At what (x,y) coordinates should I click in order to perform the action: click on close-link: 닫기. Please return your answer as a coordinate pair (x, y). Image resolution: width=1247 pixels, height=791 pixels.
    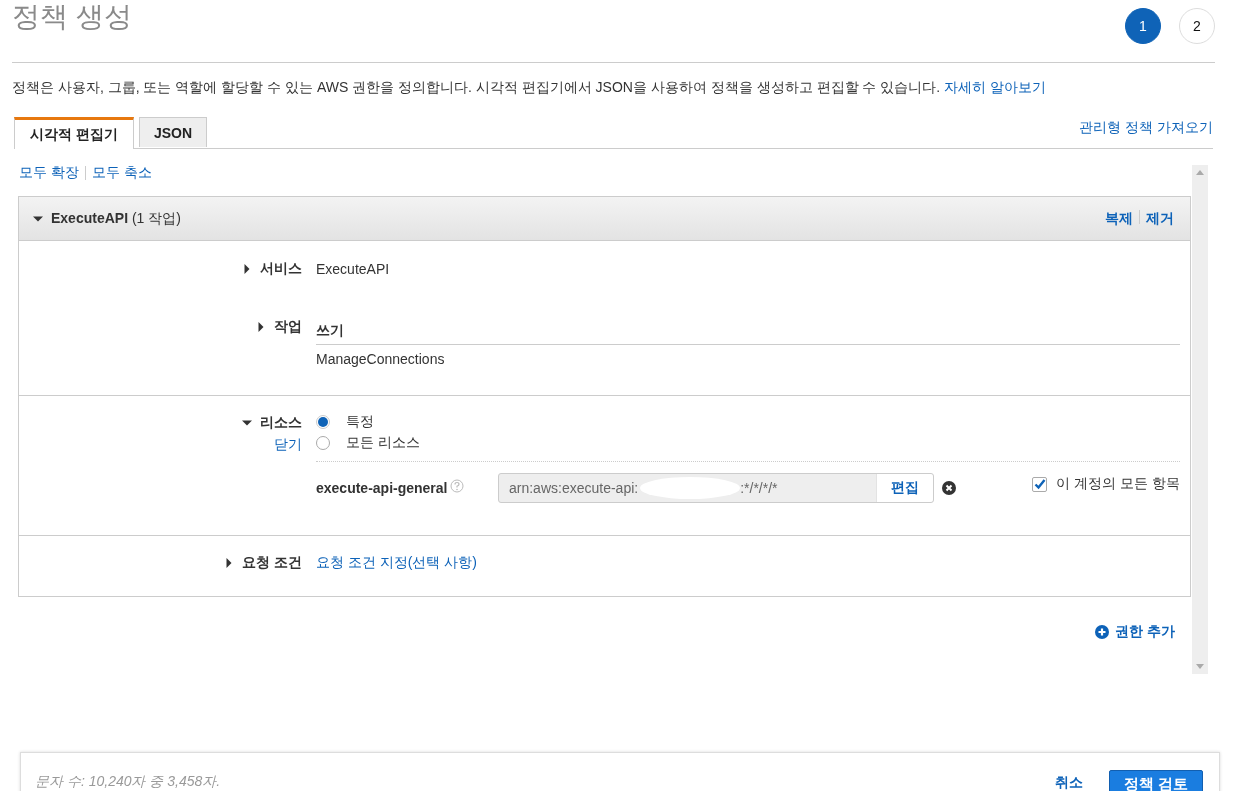
    Looking at the image, I should click on (288, 445).